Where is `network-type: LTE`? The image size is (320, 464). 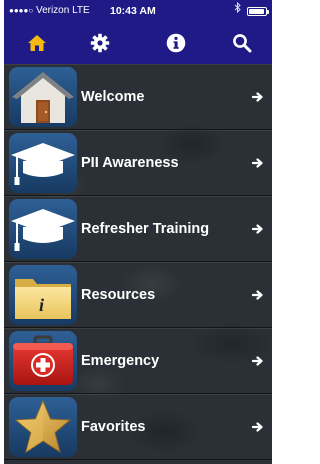 network-type: LTE is located at coordinates (81, 10).